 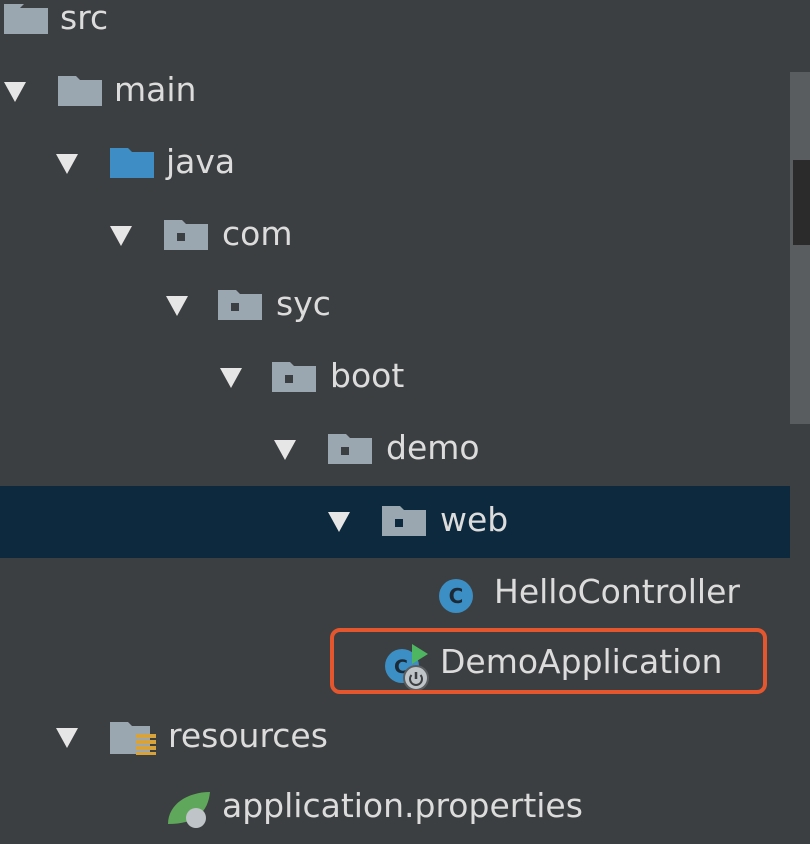 I want to click on tree-item-src: src, so click(x=396, y=28).